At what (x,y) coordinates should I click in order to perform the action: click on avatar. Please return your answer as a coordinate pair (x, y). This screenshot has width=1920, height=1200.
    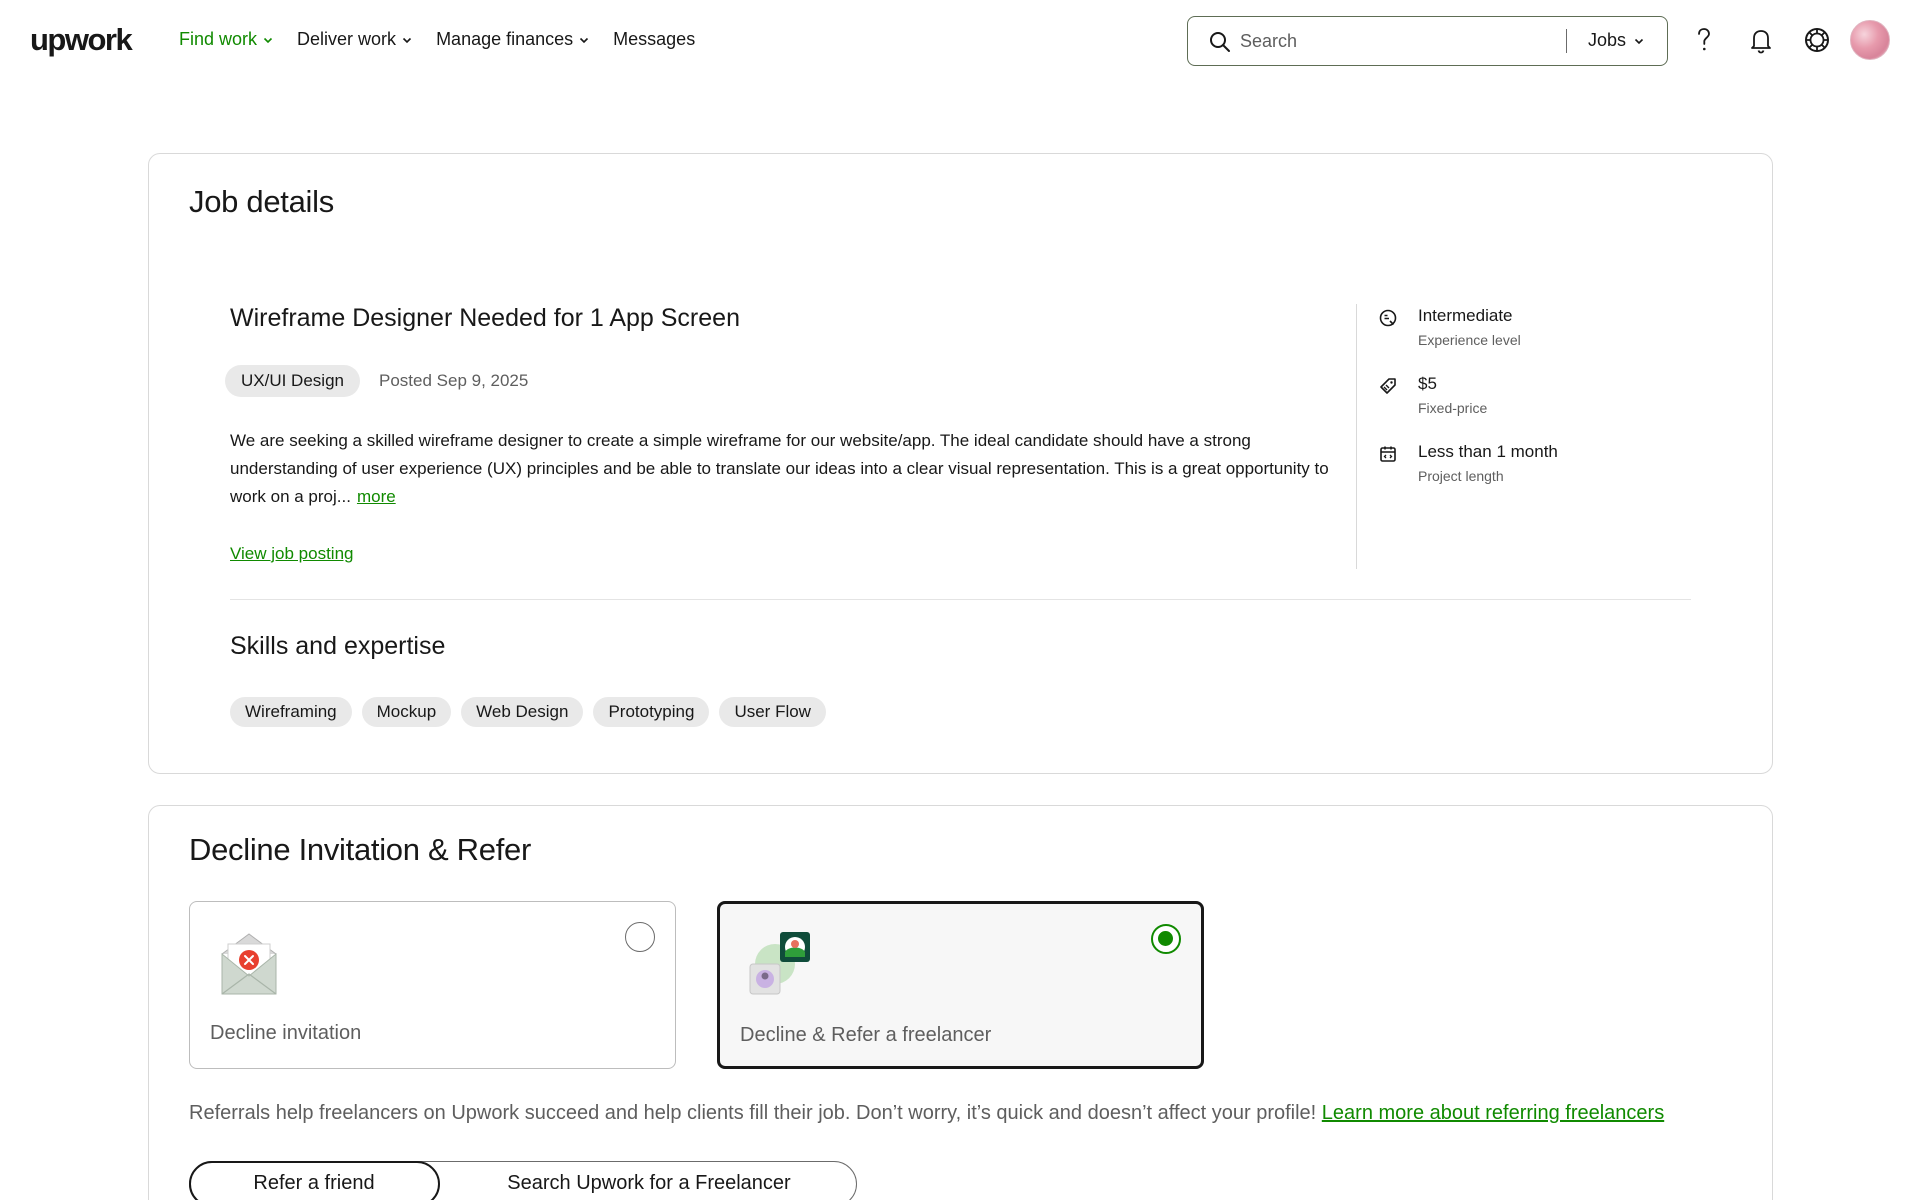
    Looking at the image, I should click on (1870, 40).